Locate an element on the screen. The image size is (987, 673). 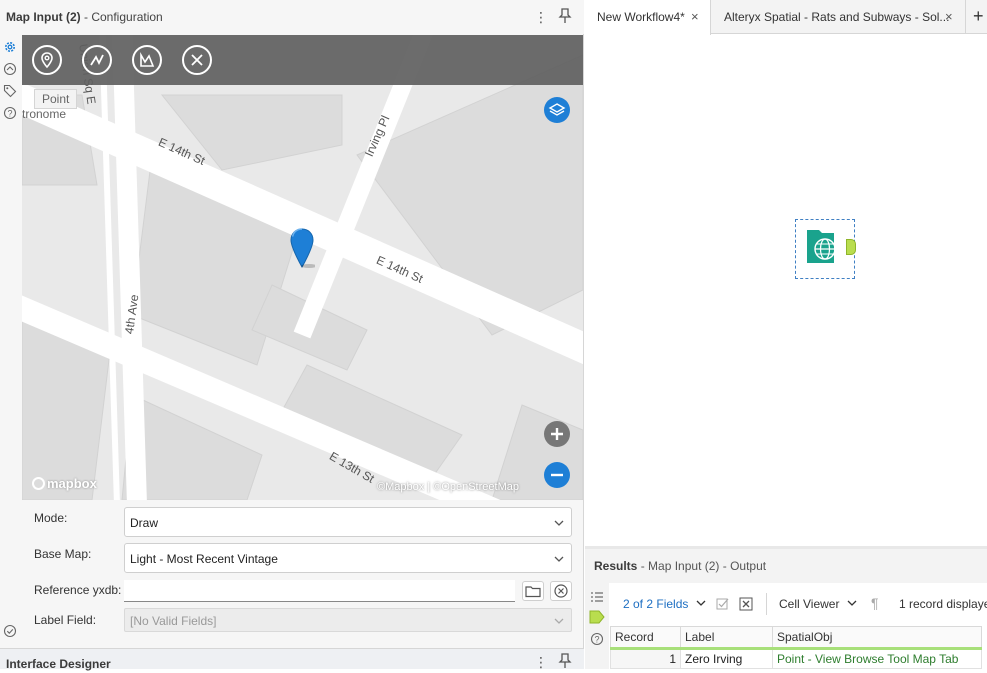
list-icon is located at coordinates (597, 598).